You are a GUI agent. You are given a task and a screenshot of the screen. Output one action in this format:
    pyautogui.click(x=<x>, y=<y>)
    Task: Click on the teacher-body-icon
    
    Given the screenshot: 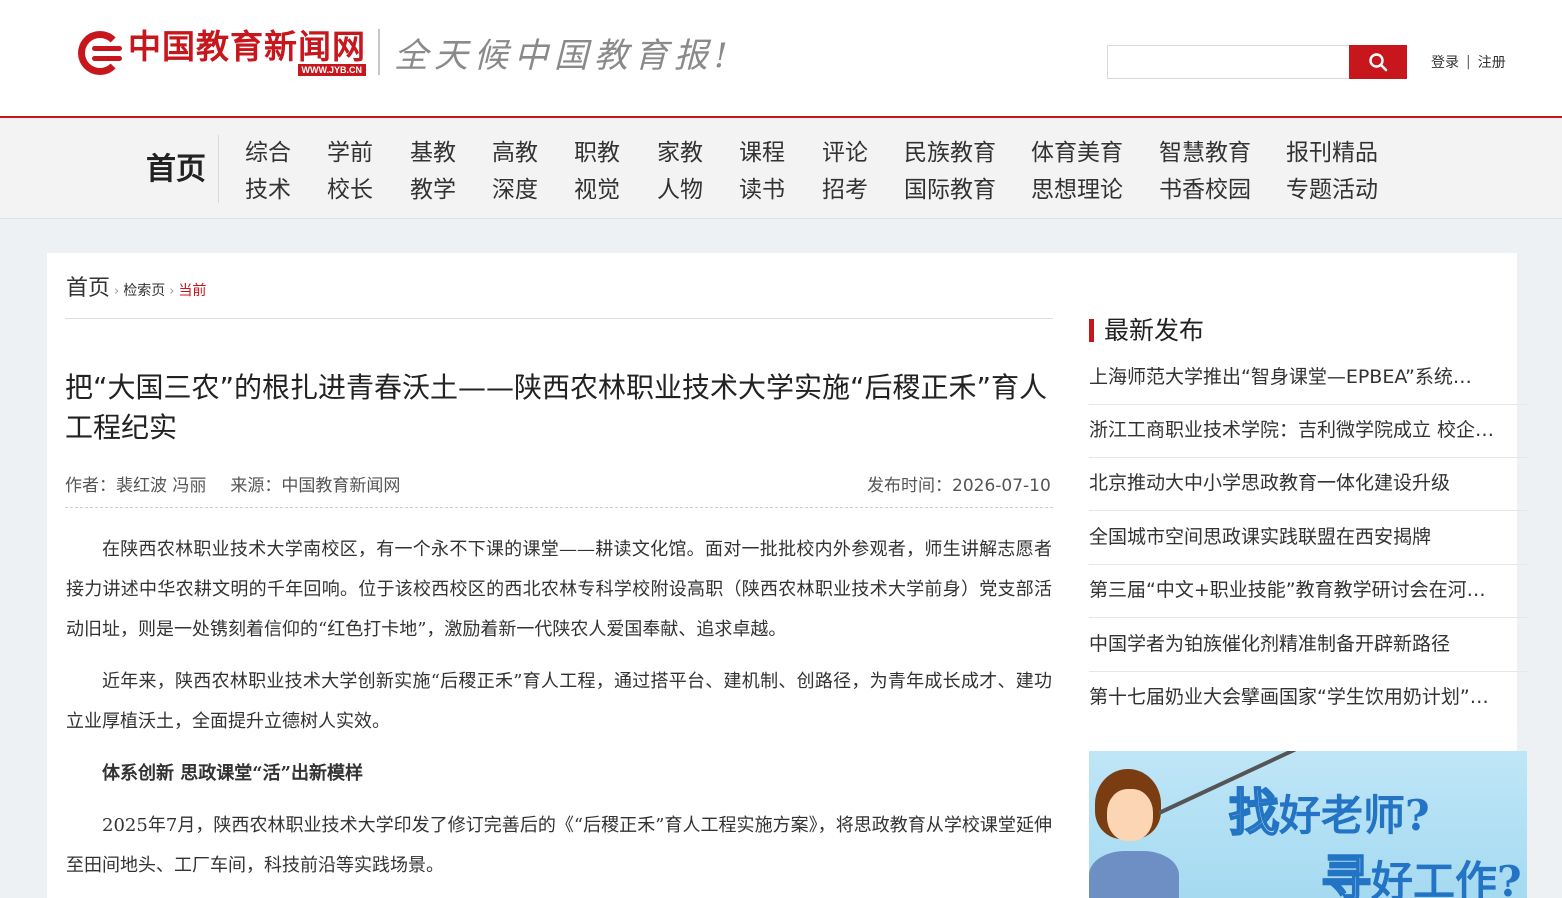 What is the action you would take?
    pyautogui.click(x=1134, y=874)
    